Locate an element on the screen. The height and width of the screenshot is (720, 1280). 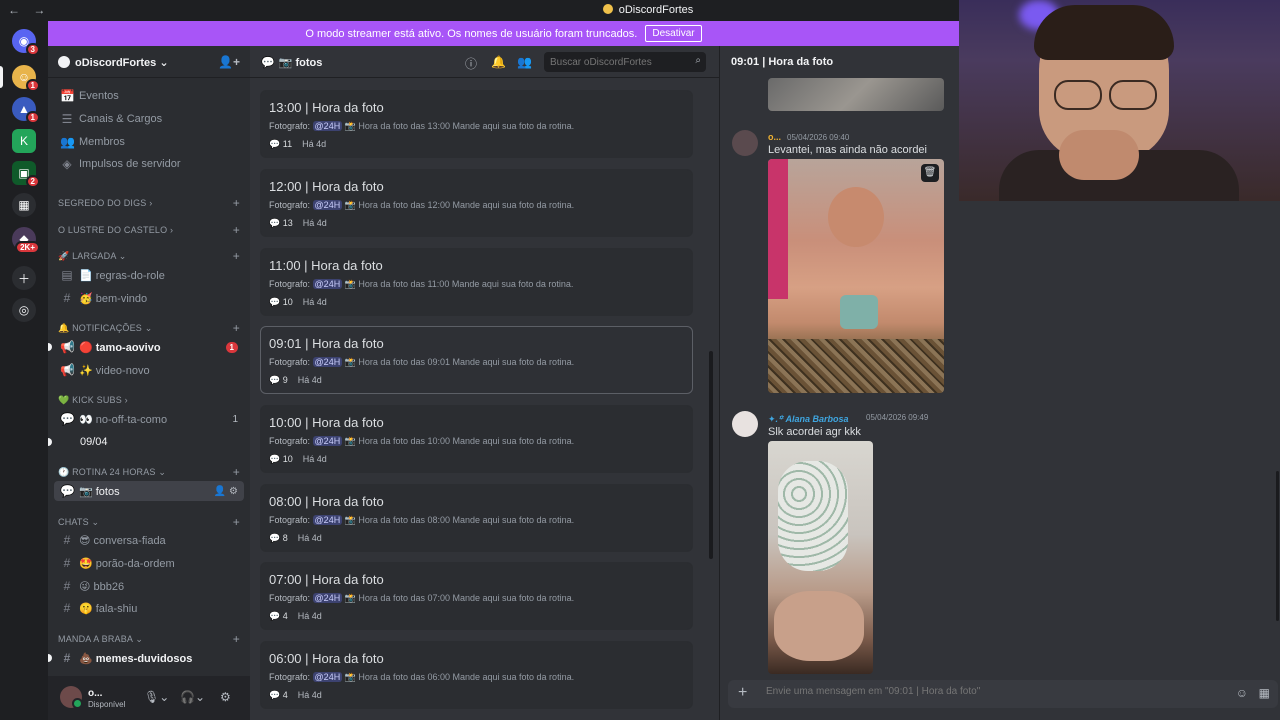
sidebar-item-members: 👥 Membros is located at coordinates (149, 142).